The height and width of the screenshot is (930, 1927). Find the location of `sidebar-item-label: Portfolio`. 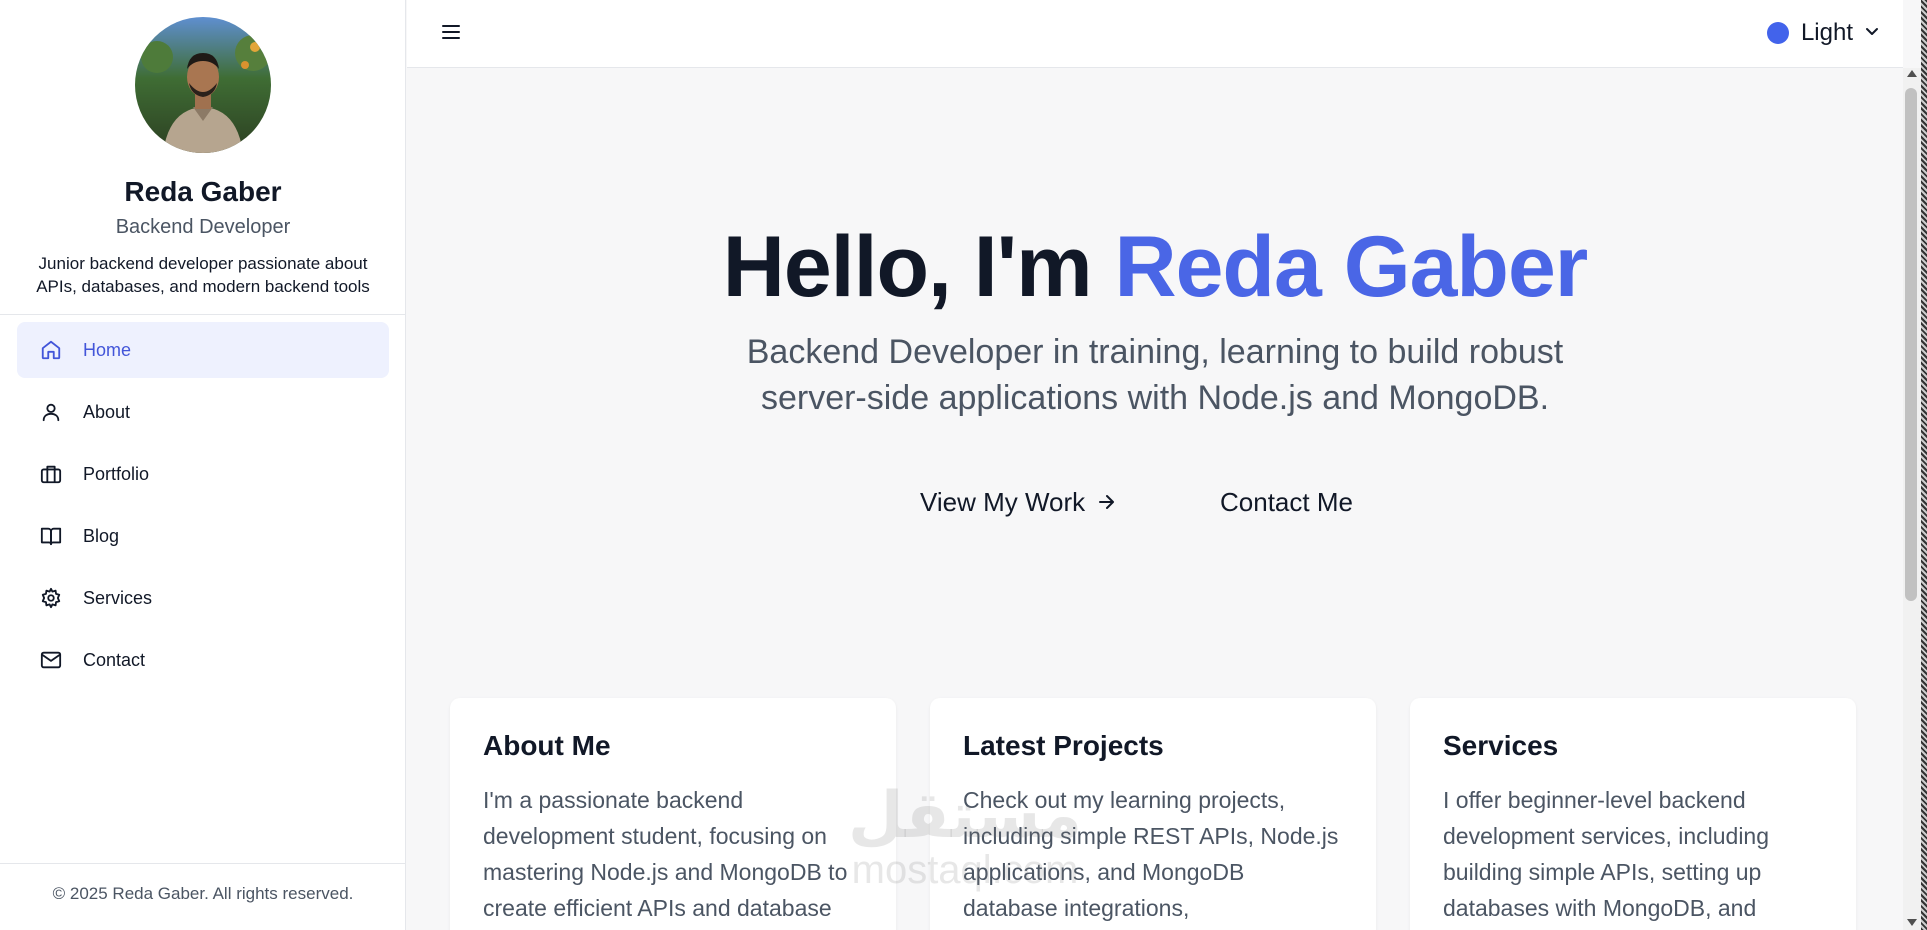

sidebar-item-label: Portfolio is located at coordinates (116, 473).